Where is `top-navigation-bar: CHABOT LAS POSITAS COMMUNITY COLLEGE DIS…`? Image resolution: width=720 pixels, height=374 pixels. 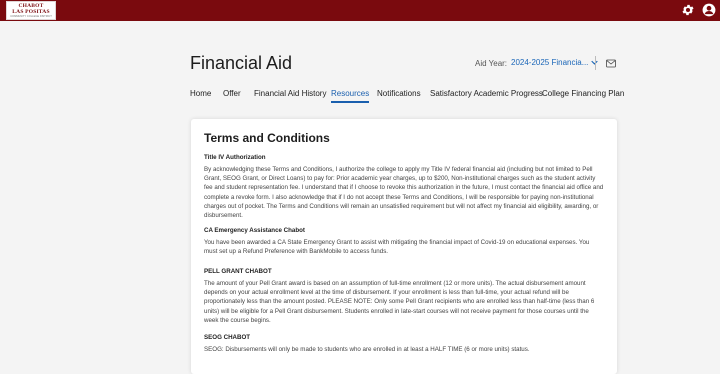 top-navigation-bar: CHABOT LAS POSITAS COMMUNITY COLLEGE DIS… is located at coordinates (360, 10).